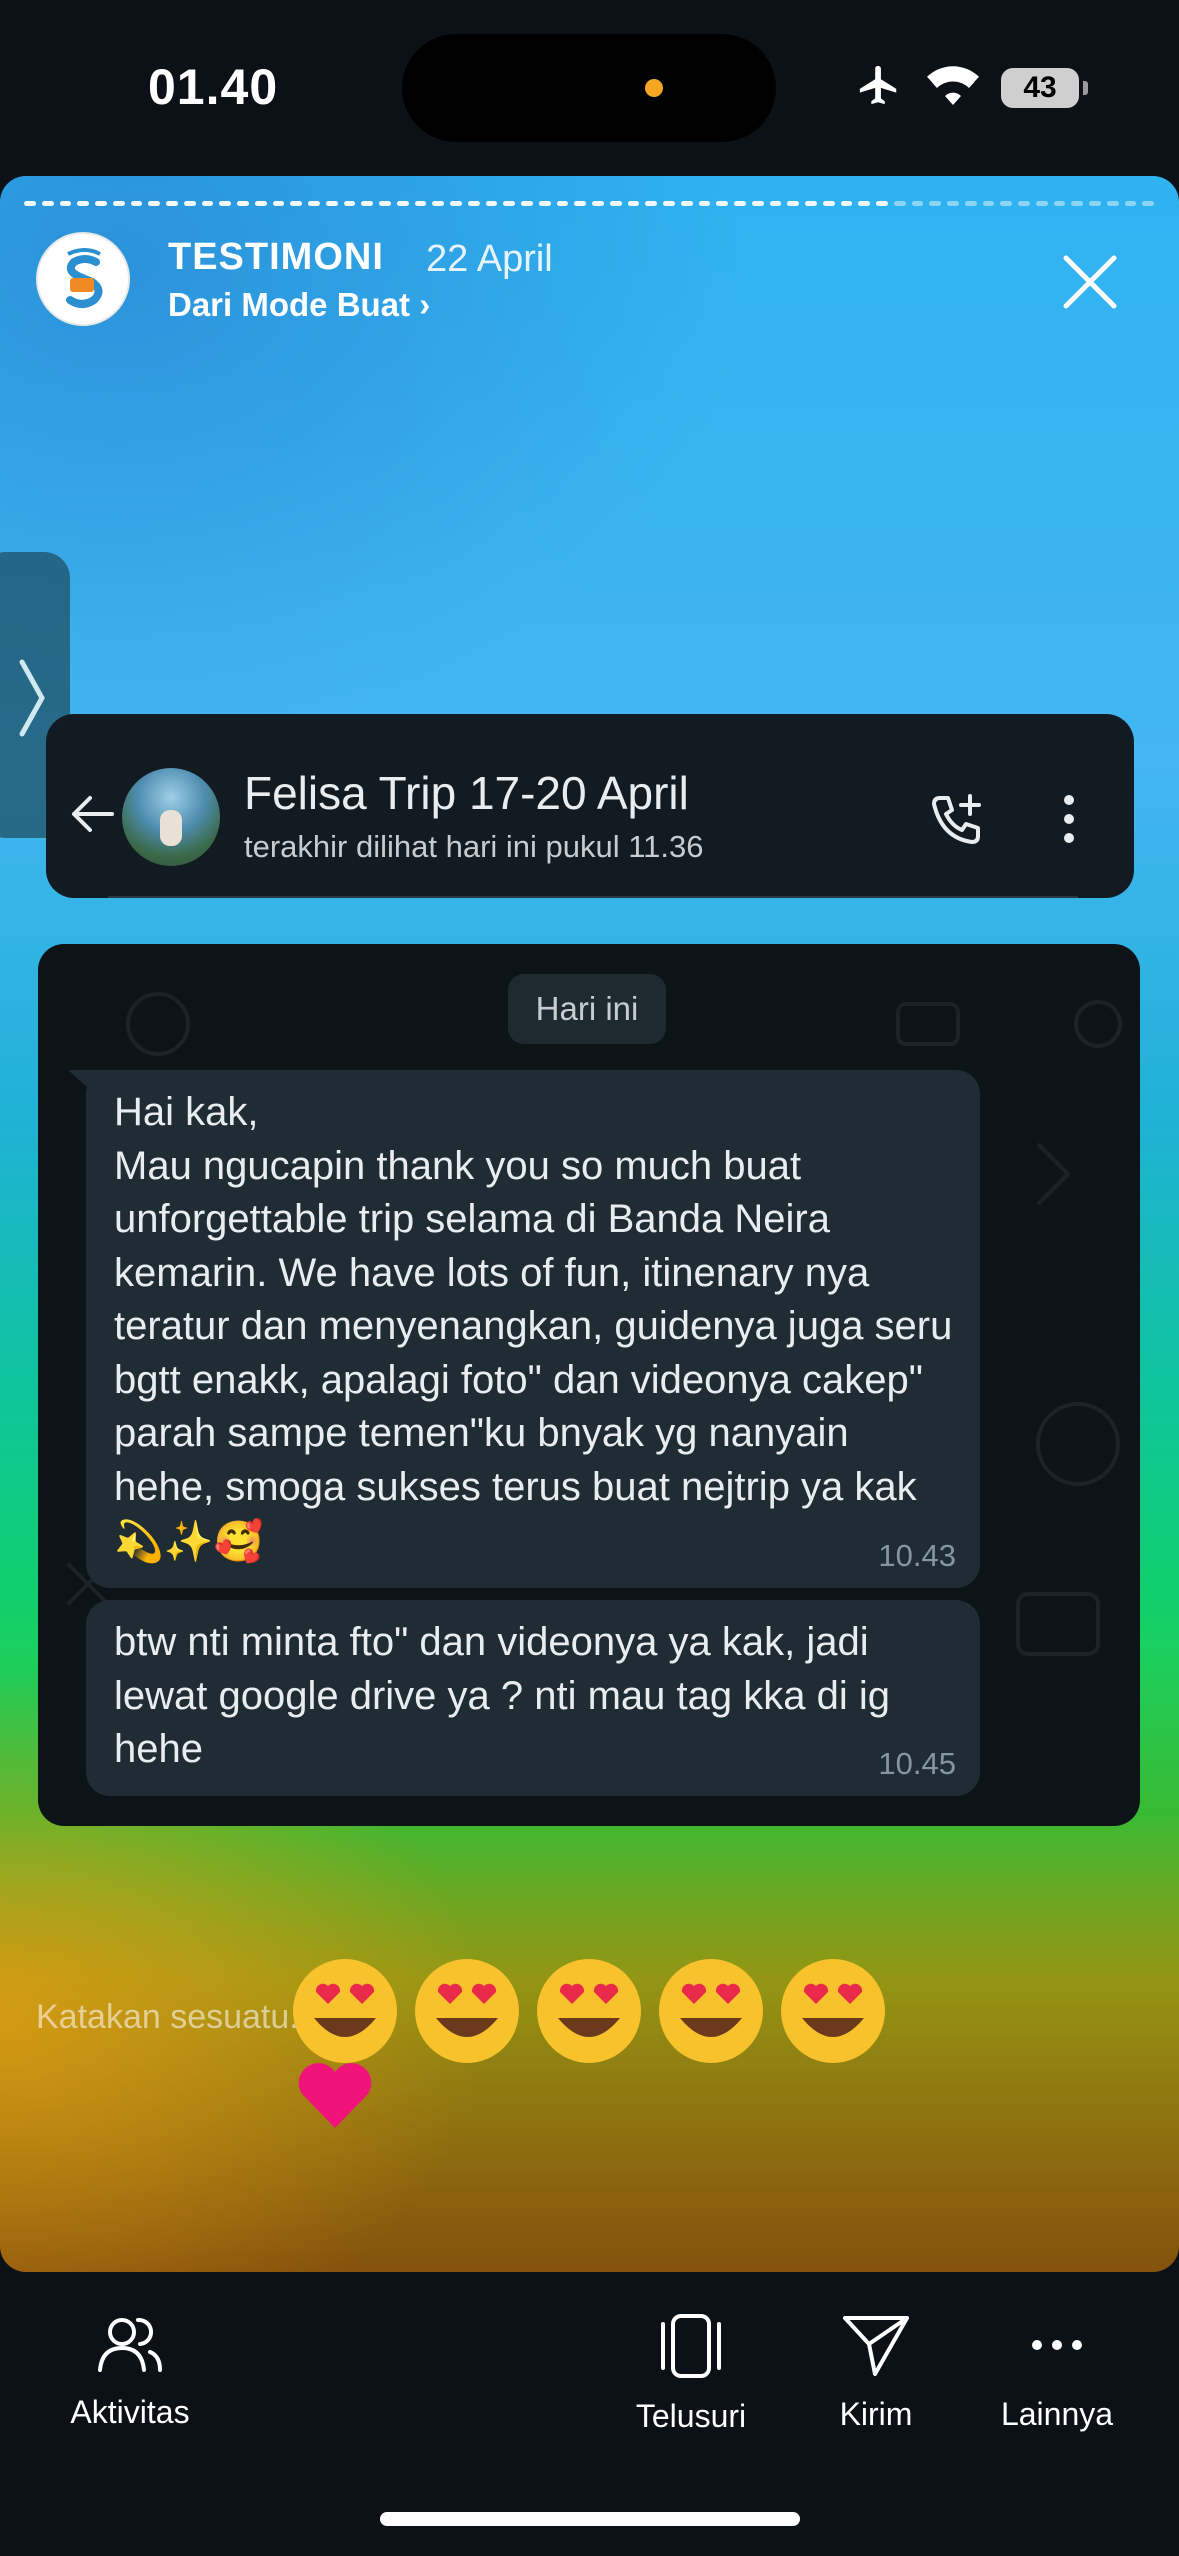 The width and height of the screenshot is (1179, 2556). What do you see at coordinates (1069, 819) in the screenshot?
I see `more-vertical-icon` at bounding box center [1069, 819].